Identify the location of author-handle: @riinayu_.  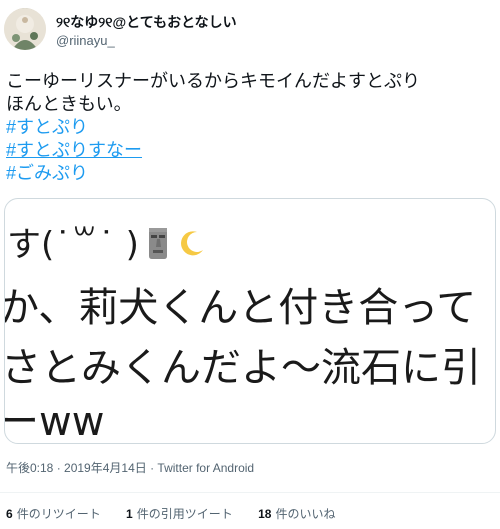
(85, 40).